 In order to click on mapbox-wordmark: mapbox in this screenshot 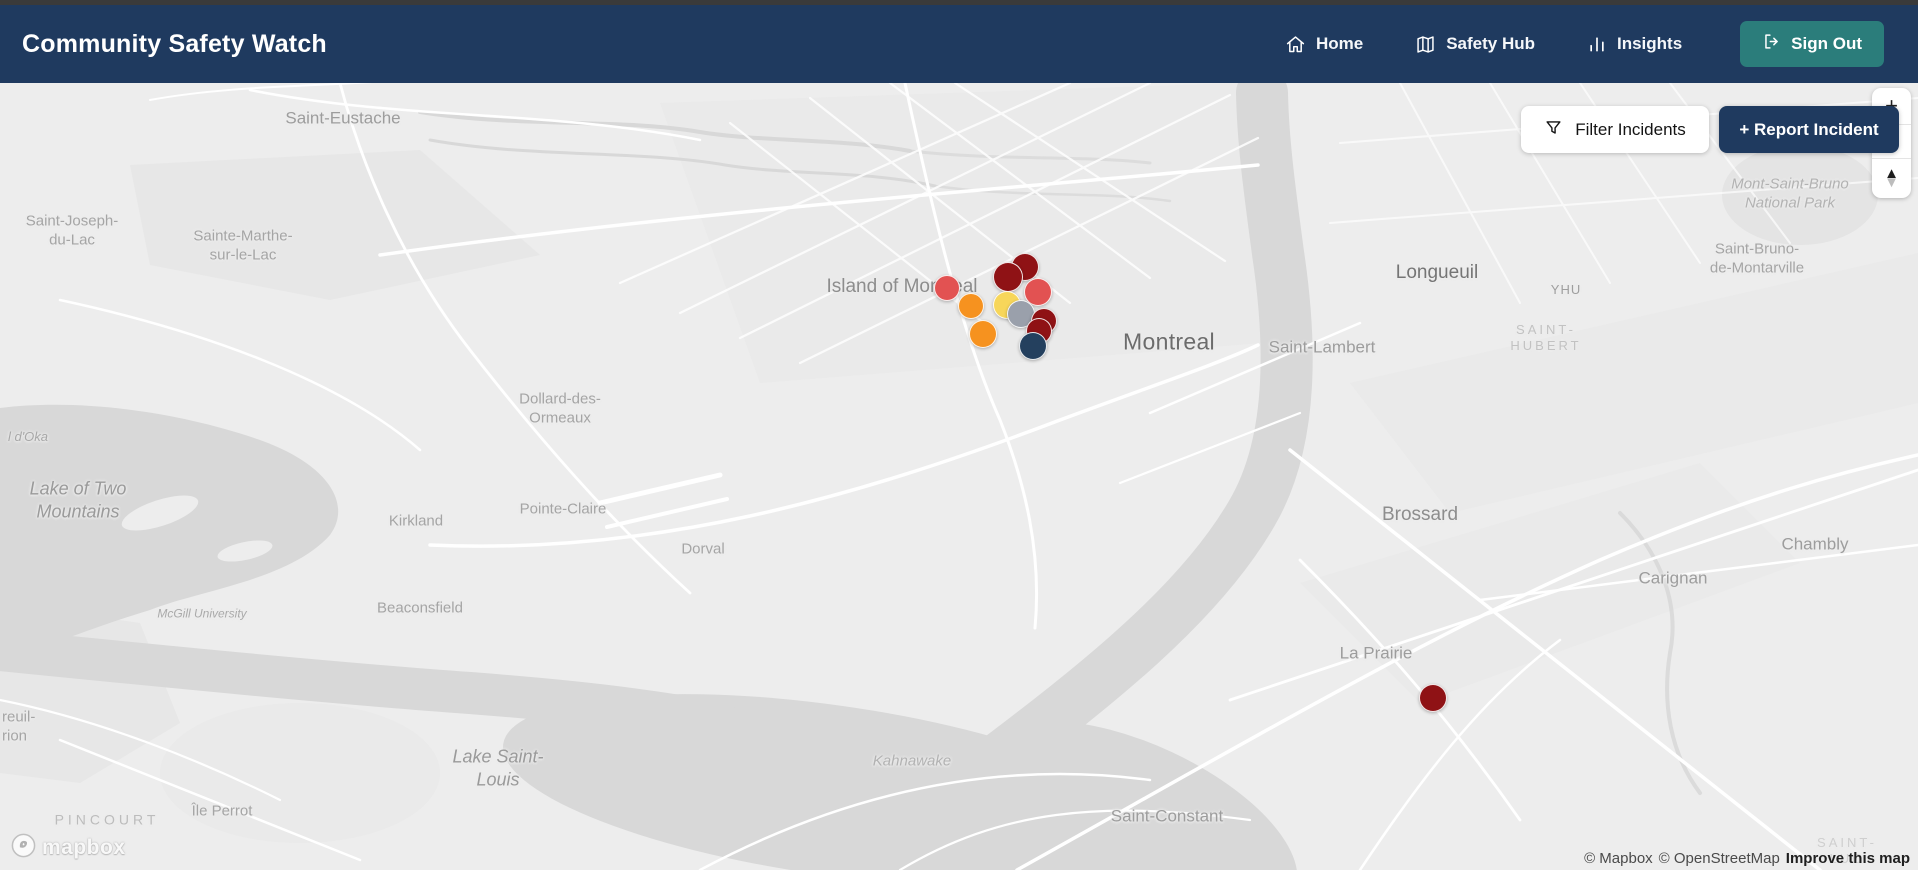, I will do `click(84, 847)`.